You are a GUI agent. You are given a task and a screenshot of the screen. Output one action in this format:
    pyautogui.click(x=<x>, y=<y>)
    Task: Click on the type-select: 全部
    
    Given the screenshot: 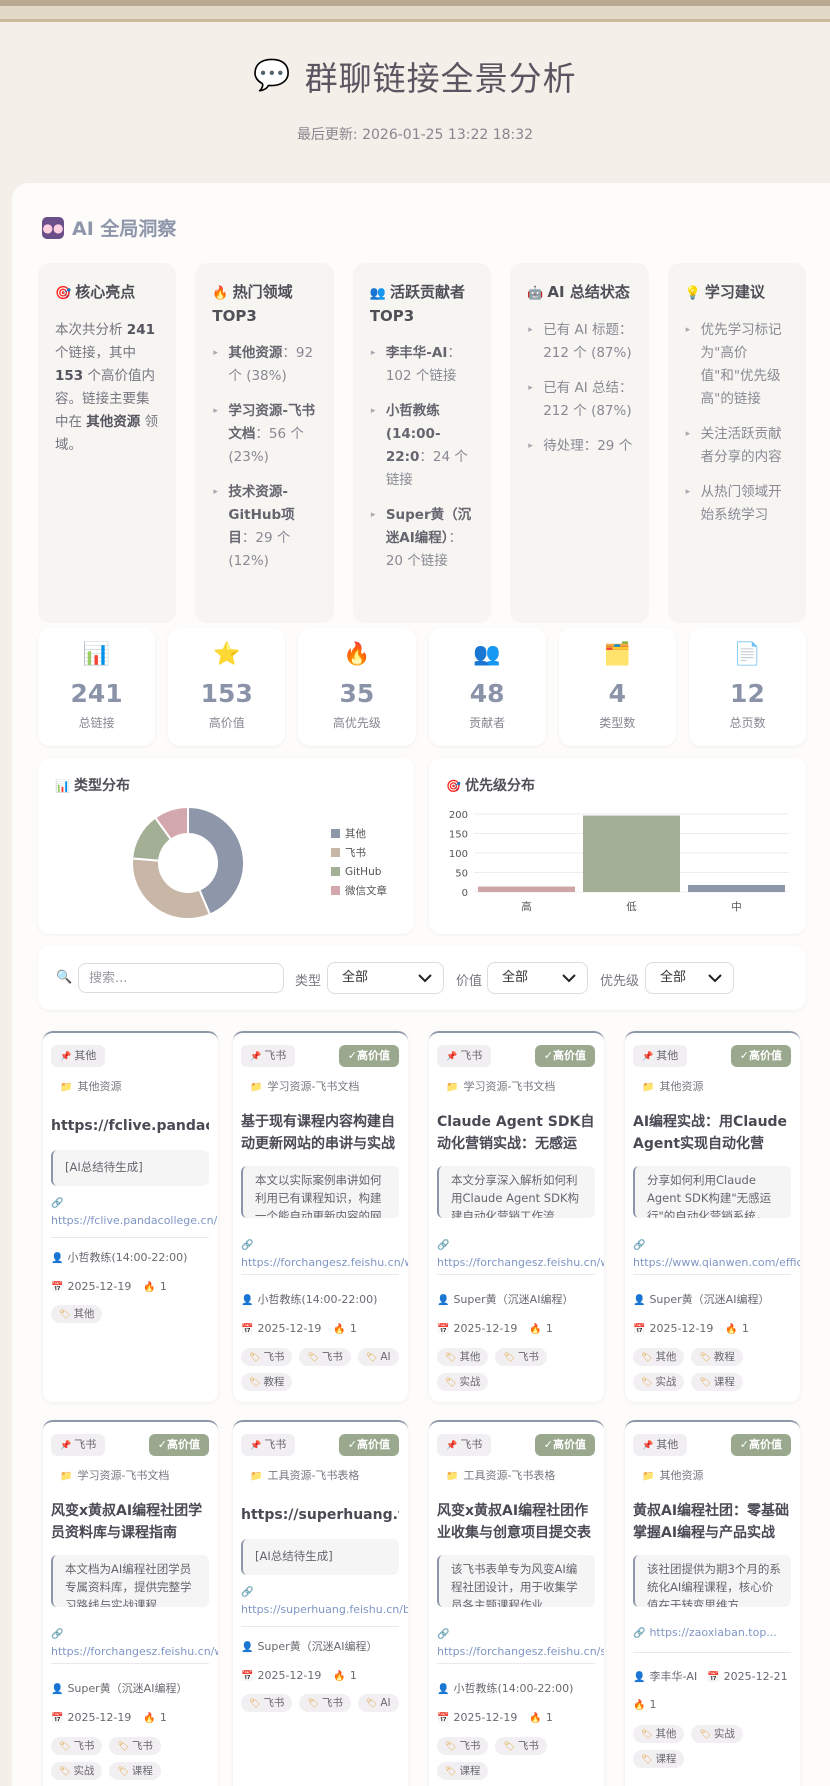 What is the action you would take?
    pyautogui.click(x=385, y=978)
    